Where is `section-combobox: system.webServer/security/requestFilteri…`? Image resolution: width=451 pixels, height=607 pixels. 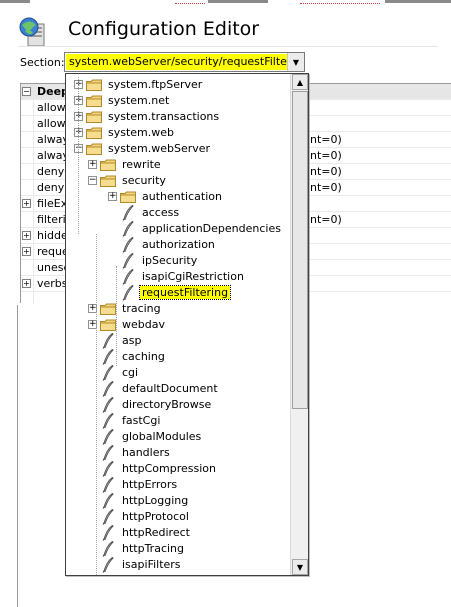 section-combobox: system.webServer/security/requestFilteri… is located at coordinates (184, 62).